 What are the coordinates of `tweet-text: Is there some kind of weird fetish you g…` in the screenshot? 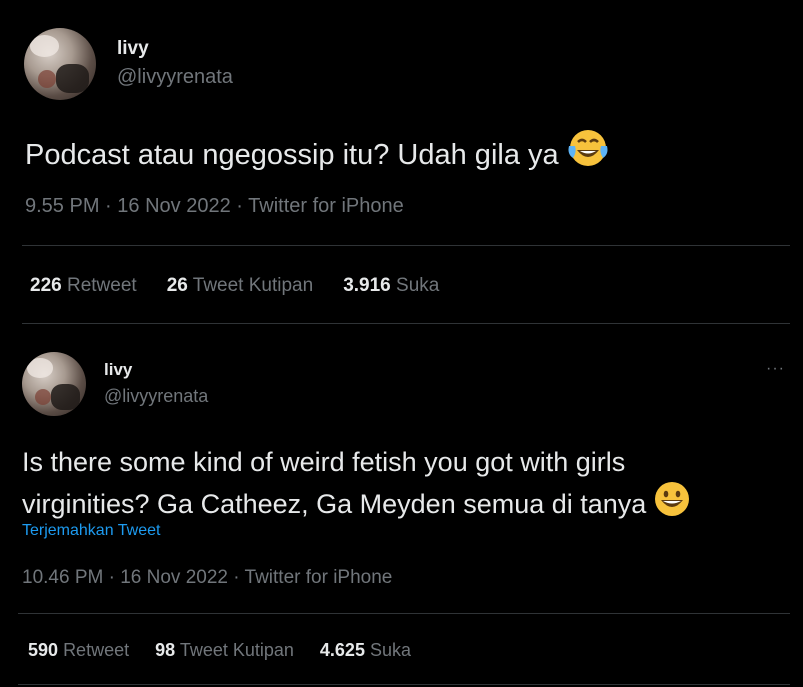 It's located at (356, 483).